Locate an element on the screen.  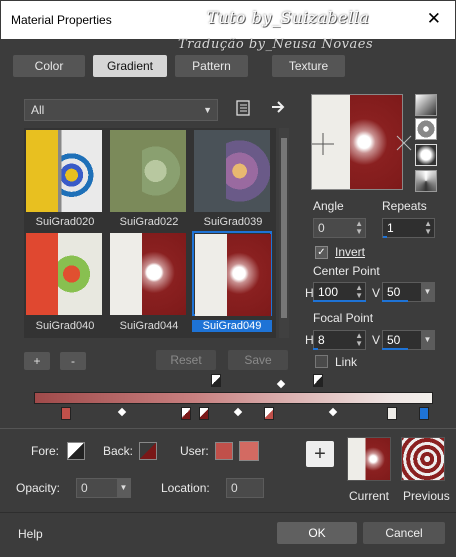
center-v-input: 50 ▼ is located at coordinates (408, 292).